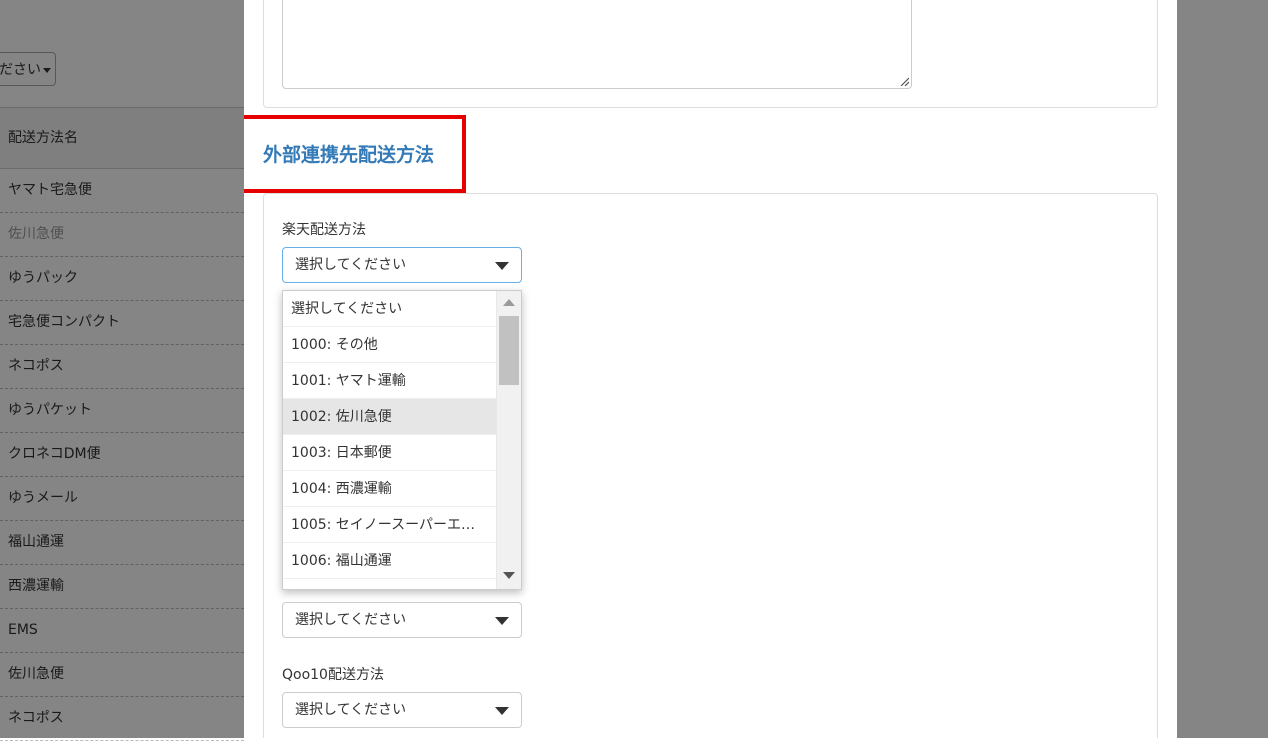  Describe the element at coordinates (509, 350) in the screenshot. I see `scrollbar-thumb` at that location.